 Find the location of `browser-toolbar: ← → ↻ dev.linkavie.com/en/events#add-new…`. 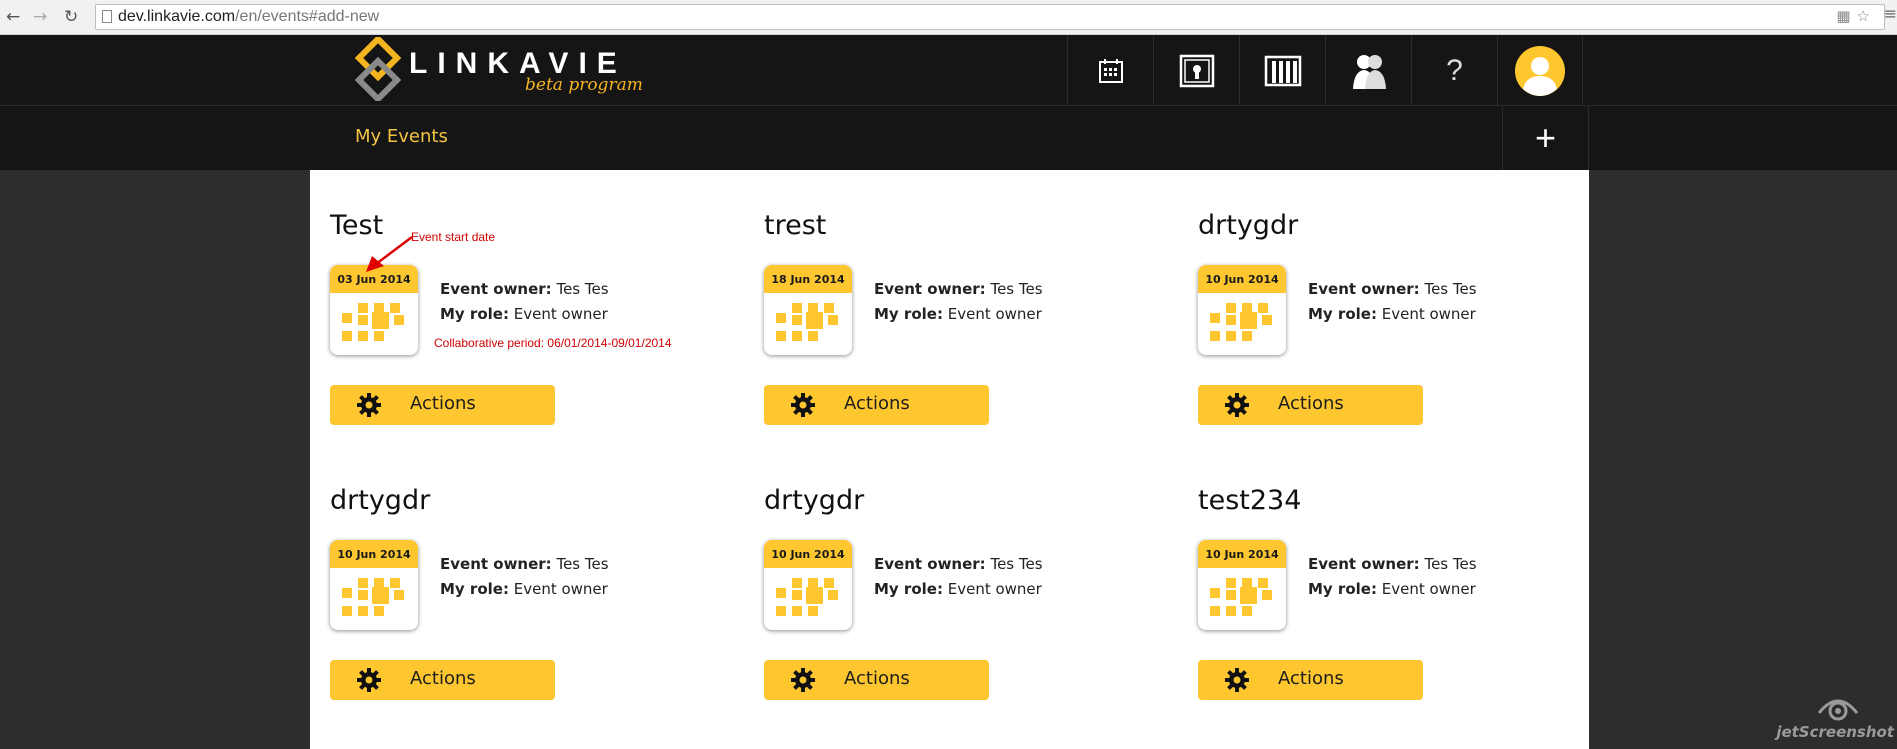

browser-toolbar: ← → ↻ dev.linkavie.com/en/events#add-new… is located at coordinates (948, 17).